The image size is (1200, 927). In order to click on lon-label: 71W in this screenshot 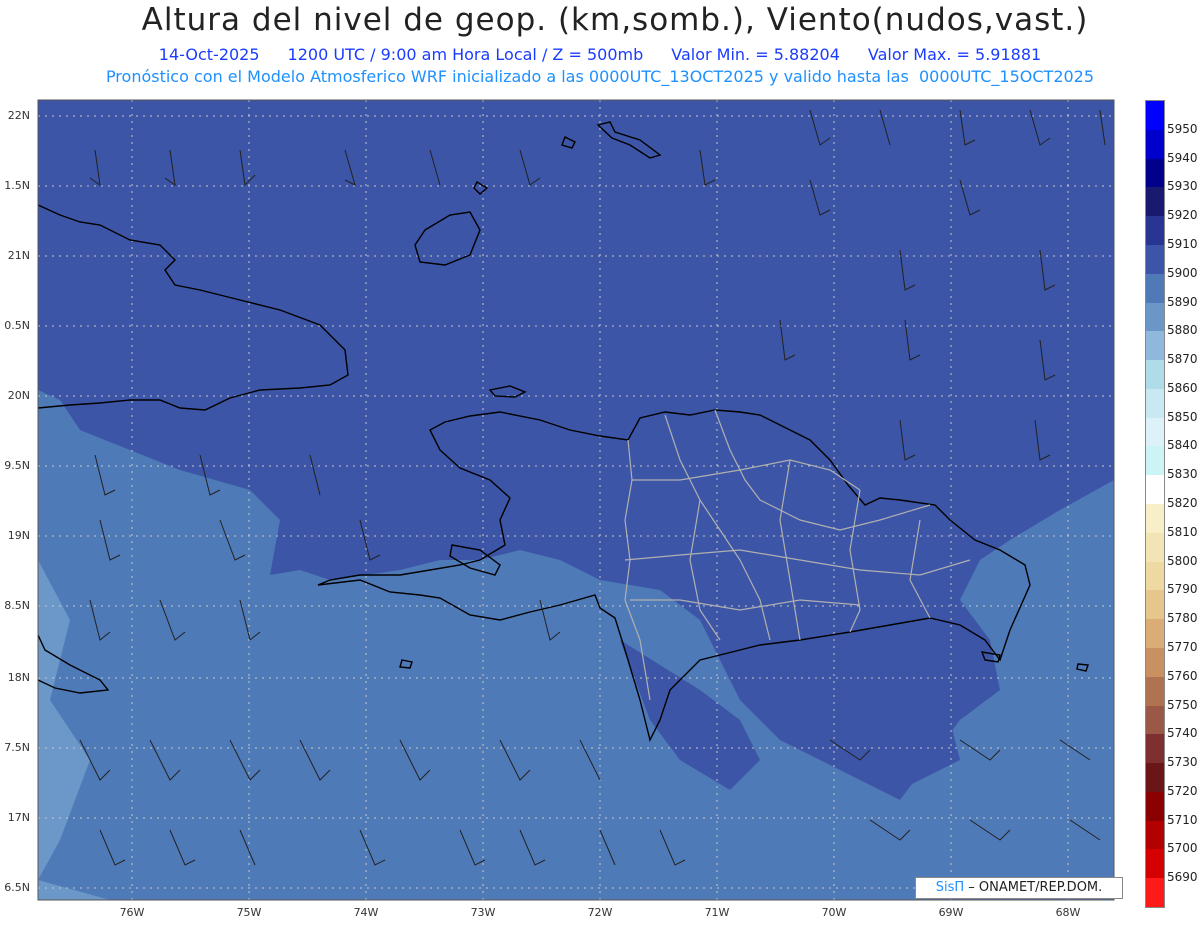, I will do `click(717, 912)`.